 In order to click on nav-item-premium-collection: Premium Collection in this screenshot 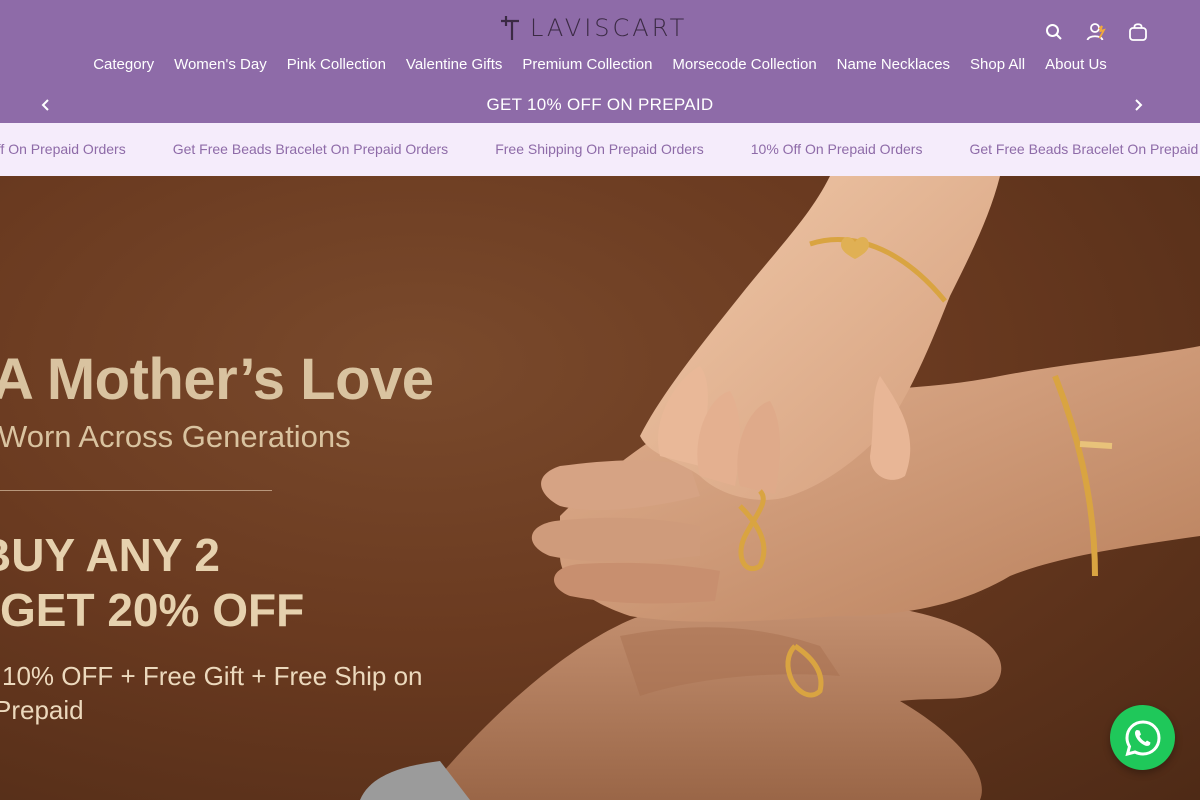, I will do `click(587, 64)`.